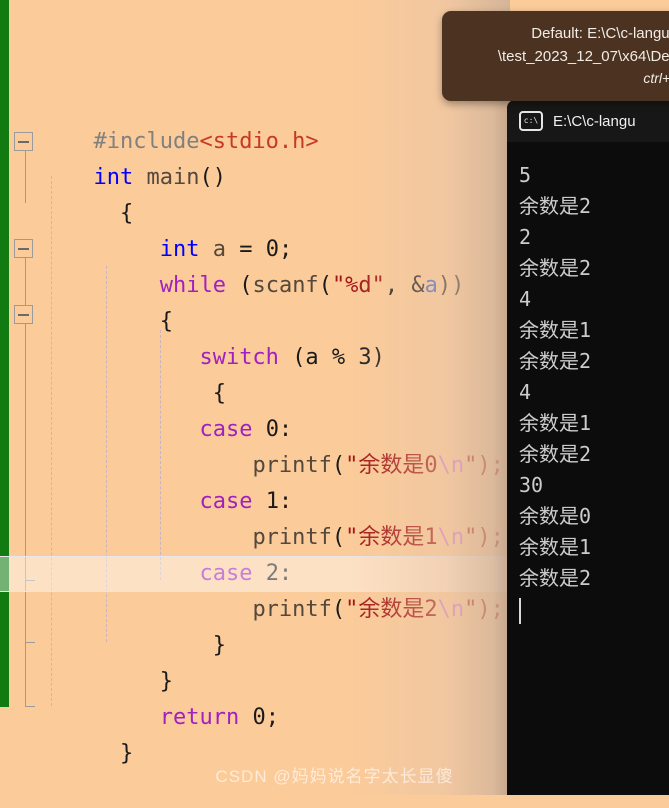  I want to click on console-titlebar: c:\ E:\C\c-langu, so click(588, 121).